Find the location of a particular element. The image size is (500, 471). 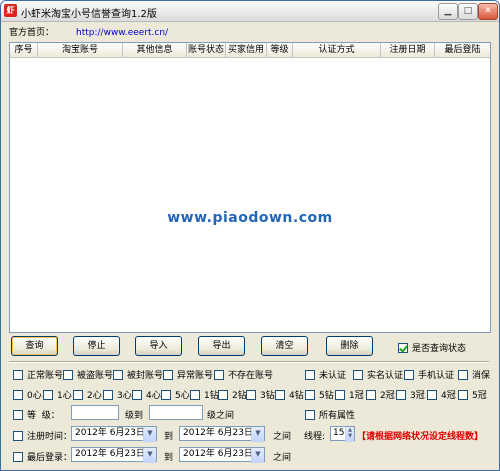

level-3-heart: 3心 is located at coordinates (117, 394).